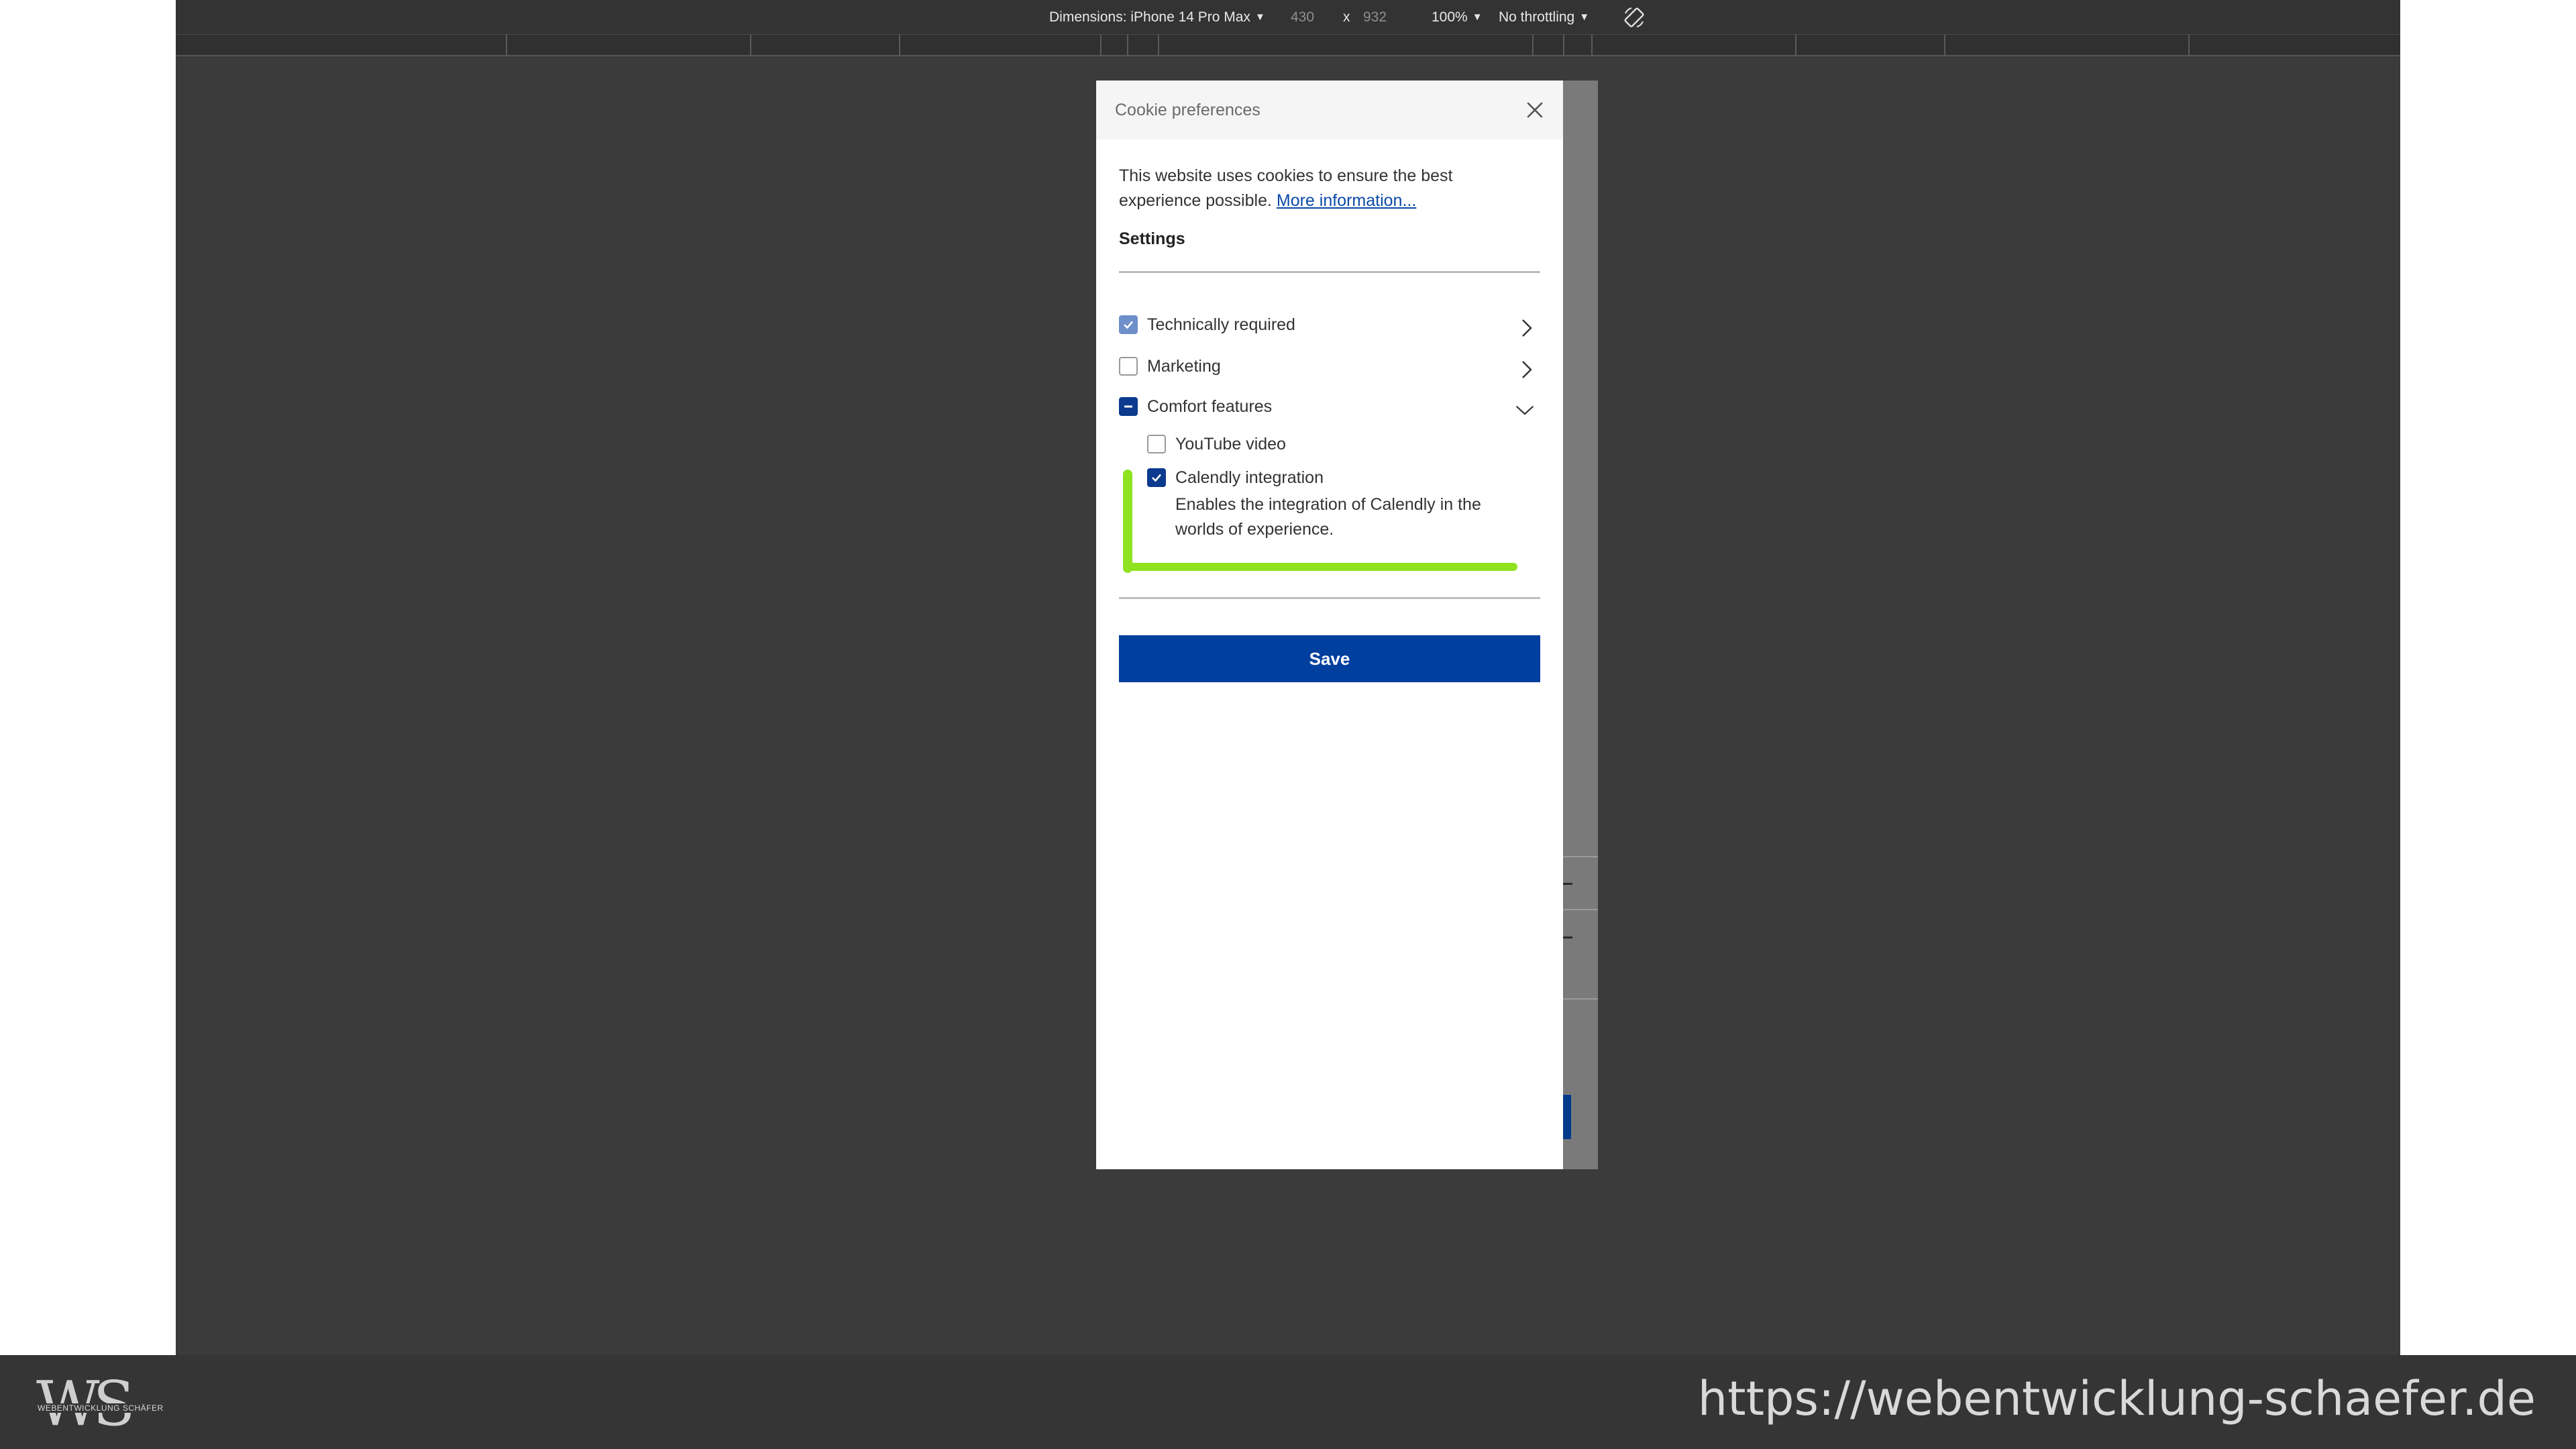 This screenshot has width=2576, height=1449. I want to click on youtube-video-checkbox, so click(1156, 444).